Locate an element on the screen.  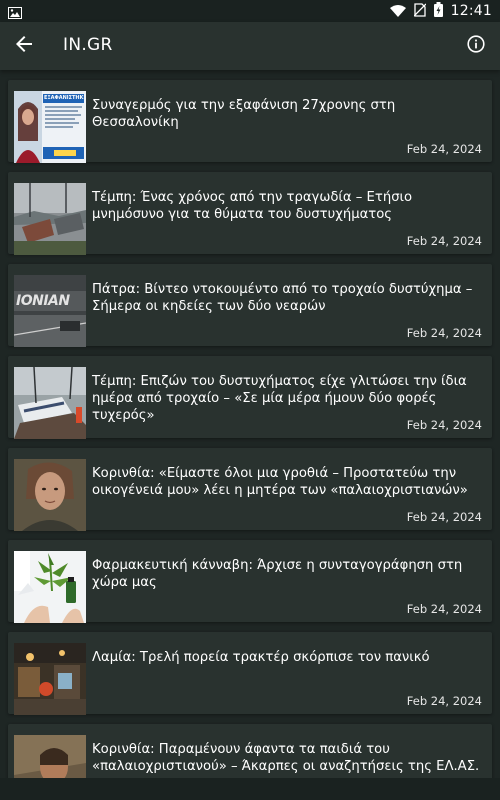
app-bar: IN.GR is located at coordinates (250, 46).